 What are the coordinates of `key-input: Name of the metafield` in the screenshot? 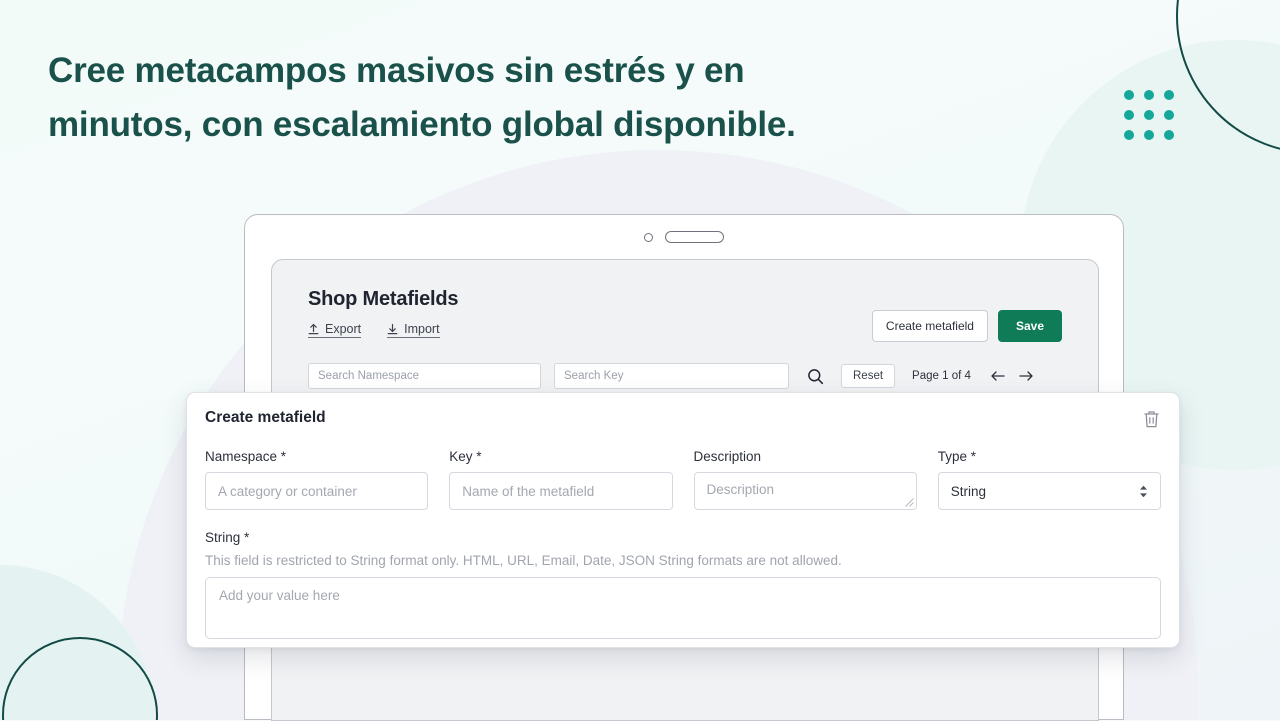 It's located at (561, 491).